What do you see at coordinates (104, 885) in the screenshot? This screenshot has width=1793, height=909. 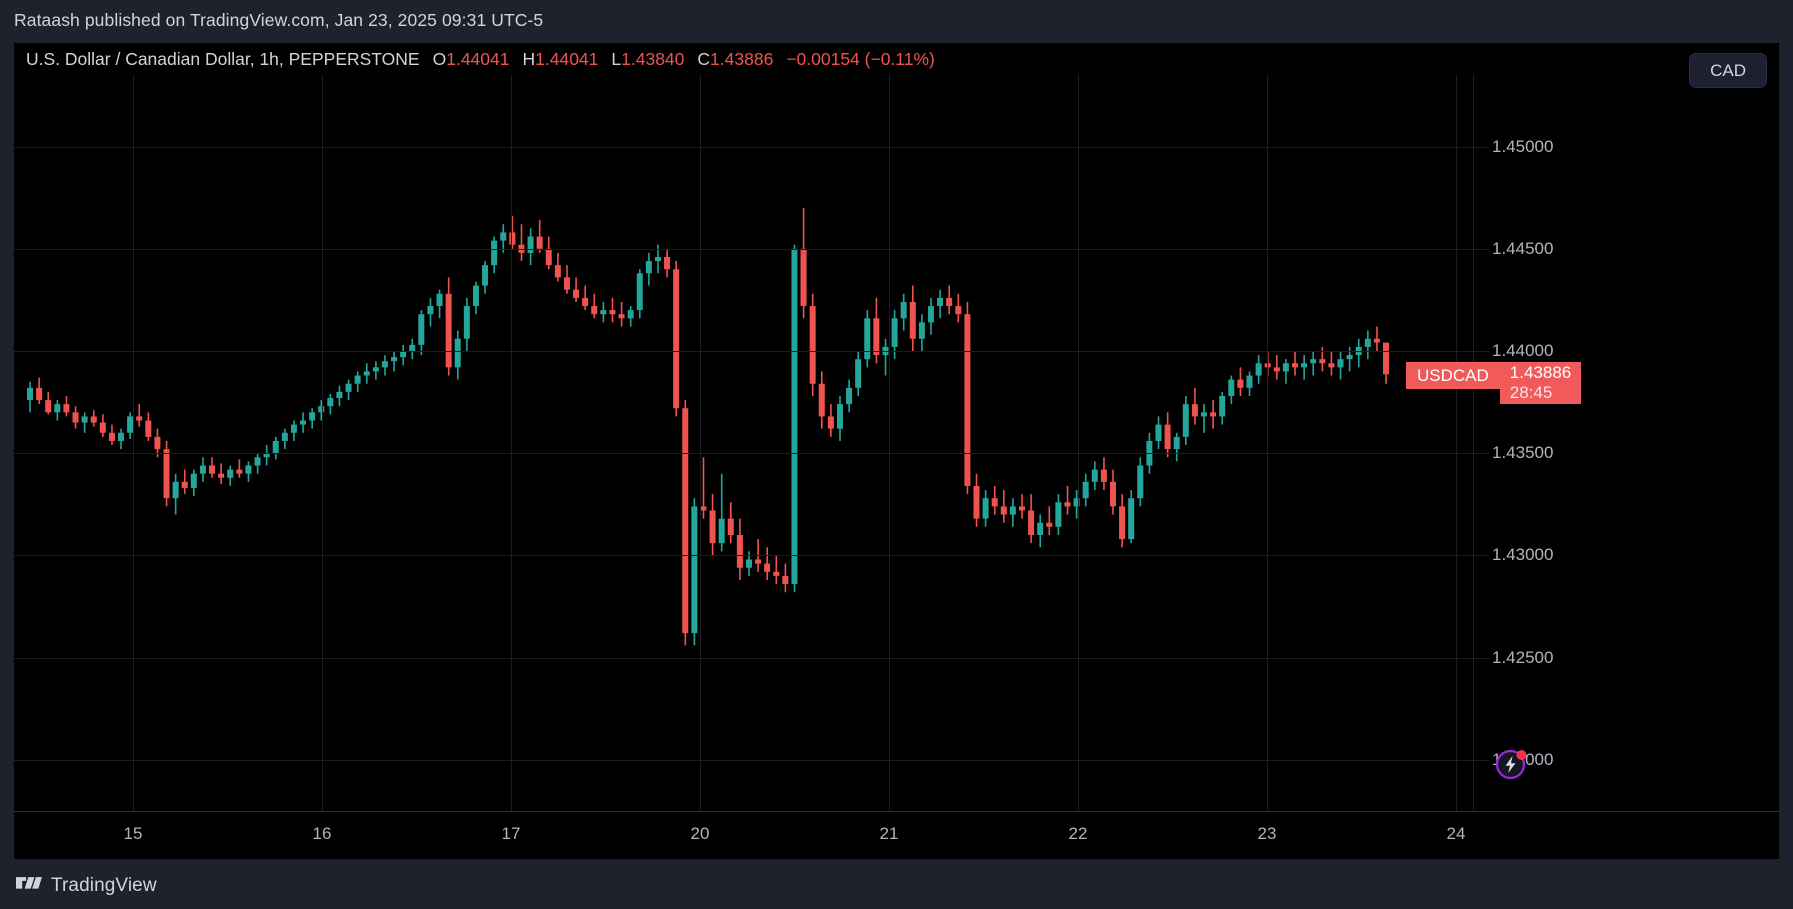 I see `tradingview-brand-label: TradingView` at bounding box center [104, 885].